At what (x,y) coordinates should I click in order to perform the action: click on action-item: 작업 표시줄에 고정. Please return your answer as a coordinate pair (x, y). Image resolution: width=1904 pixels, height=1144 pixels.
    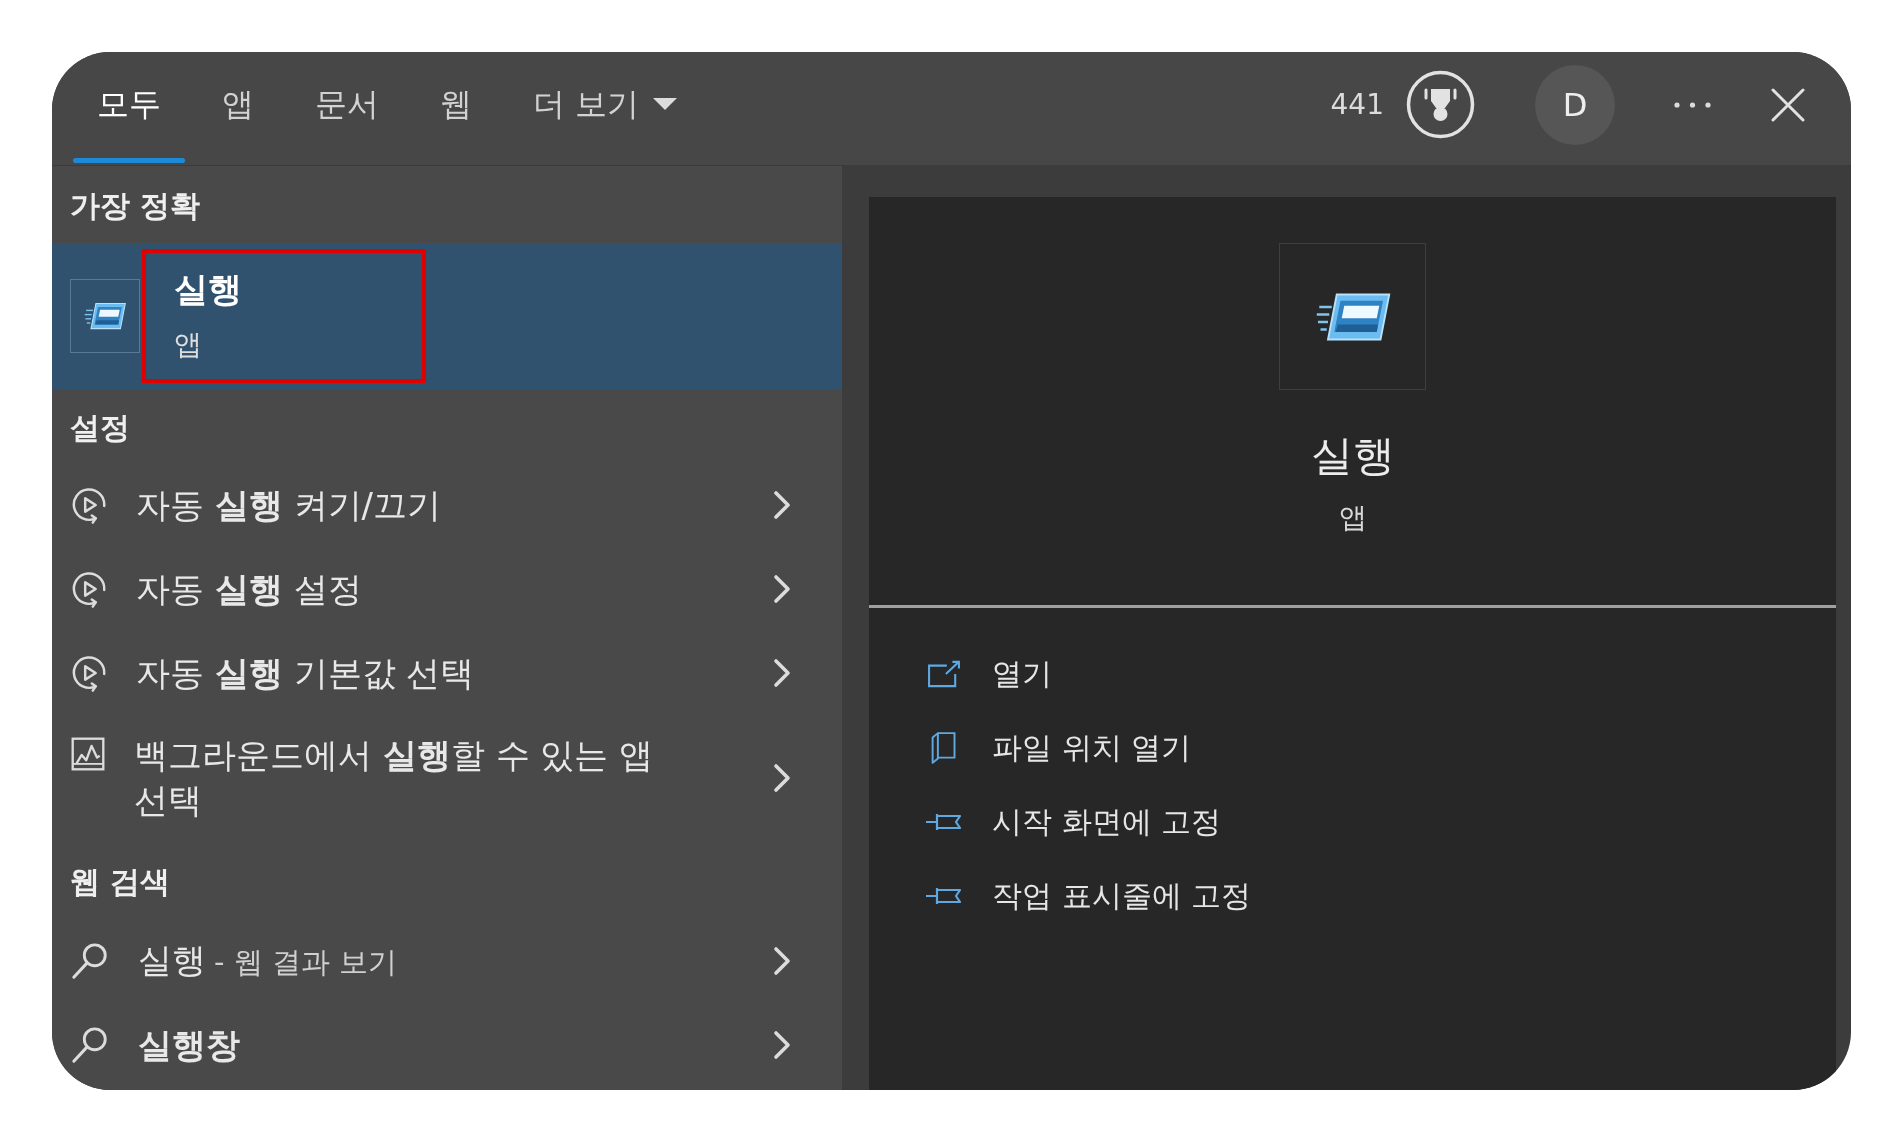
    Looking at the image, I should click on (1352, 896).